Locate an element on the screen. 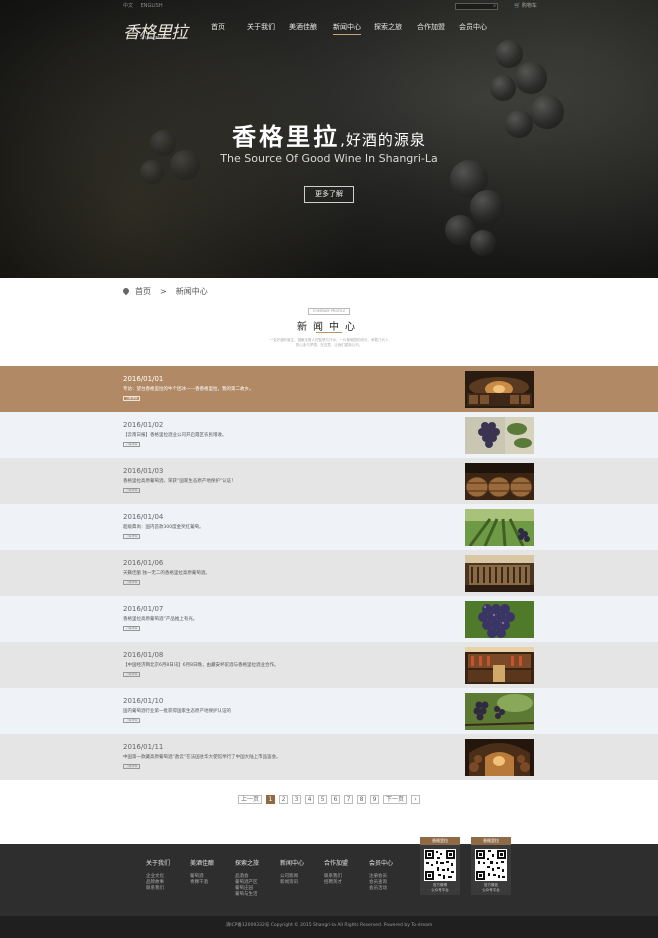  hero-title-tail: ,好酒的源泉 is located at coordinates (383, 140).